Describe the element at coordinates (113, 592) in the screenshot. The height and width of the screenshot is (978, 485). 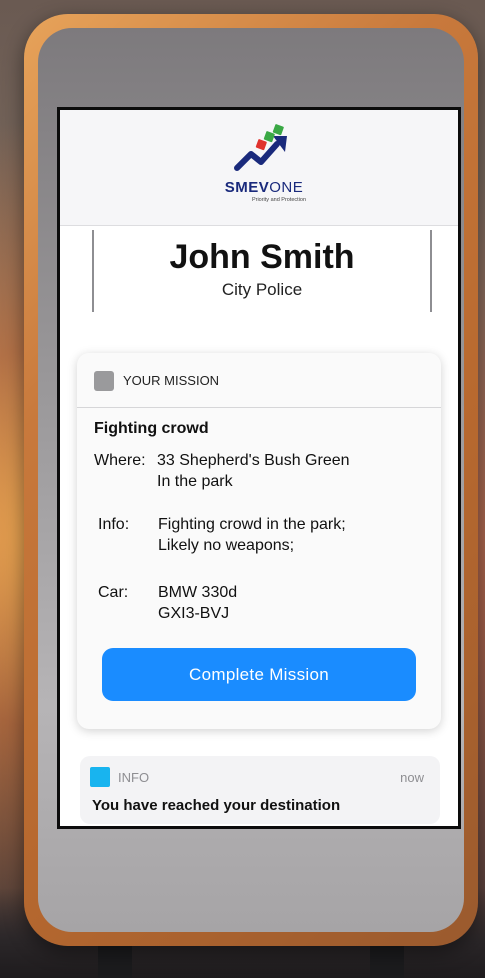
I see `car-label: Car:` at that location.